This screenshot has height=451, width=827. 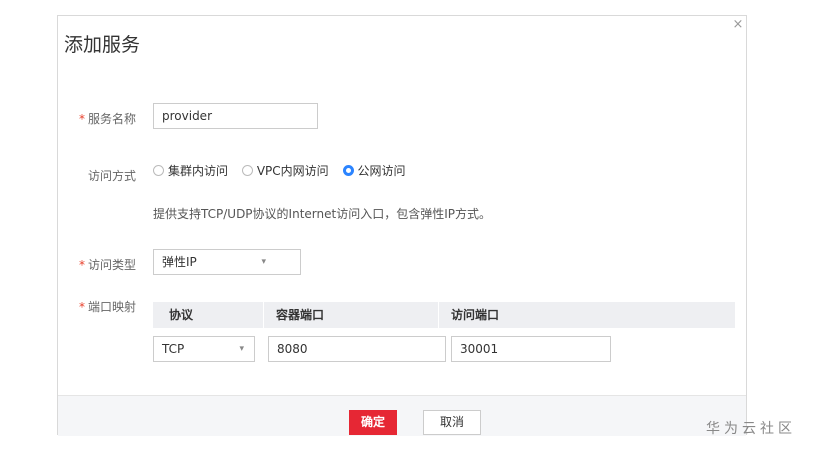 I want to click on access-mode-radio-group: 集群内访问 VPC内网访问 公网访问, so click(x=284, y=170).